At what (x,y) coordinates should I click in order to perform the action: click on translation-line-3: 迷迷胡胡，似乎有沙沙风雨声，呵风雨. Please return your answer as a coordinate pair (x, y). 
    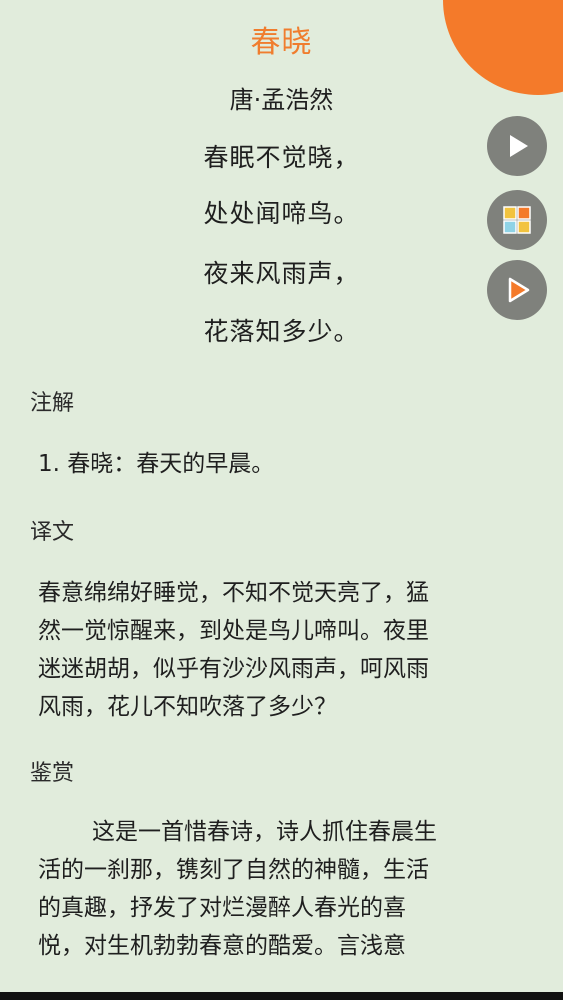
    Looking at the image, I should click on (233, 669).